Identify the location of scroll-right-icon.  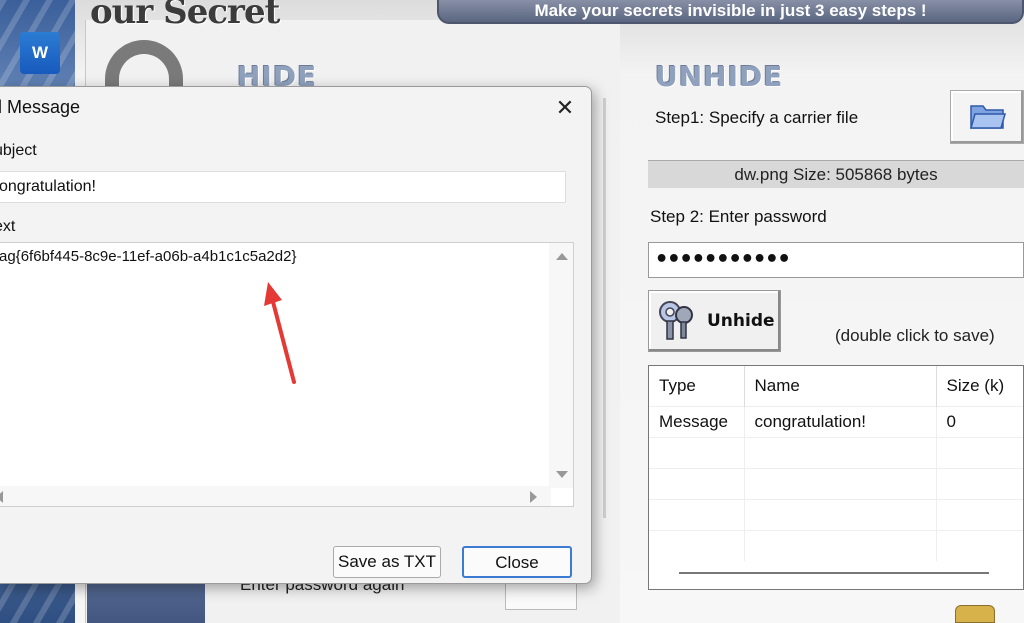
(533, 497).